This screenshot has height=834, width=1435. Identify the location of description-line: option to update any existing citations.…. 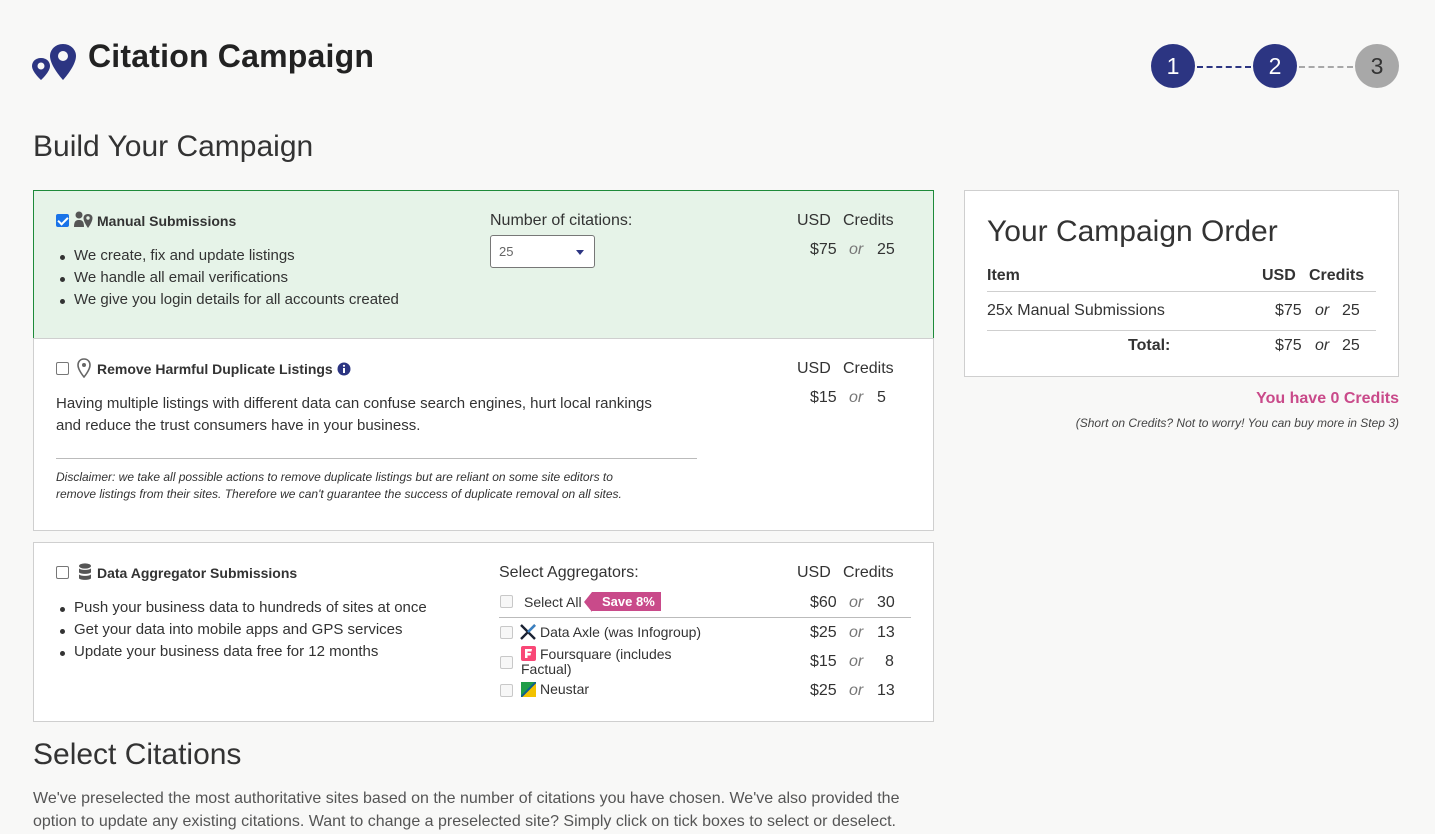
(464, 821).